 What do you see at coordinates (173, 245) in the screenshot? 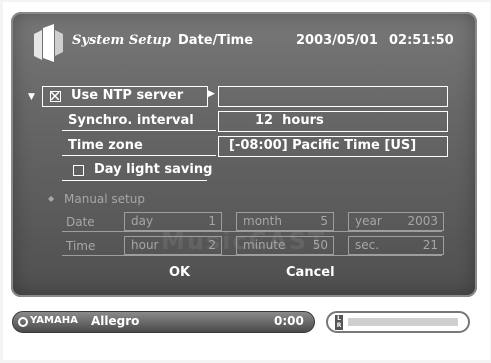
I see `hour-field: hour 2` at bounding box center [173, 245].